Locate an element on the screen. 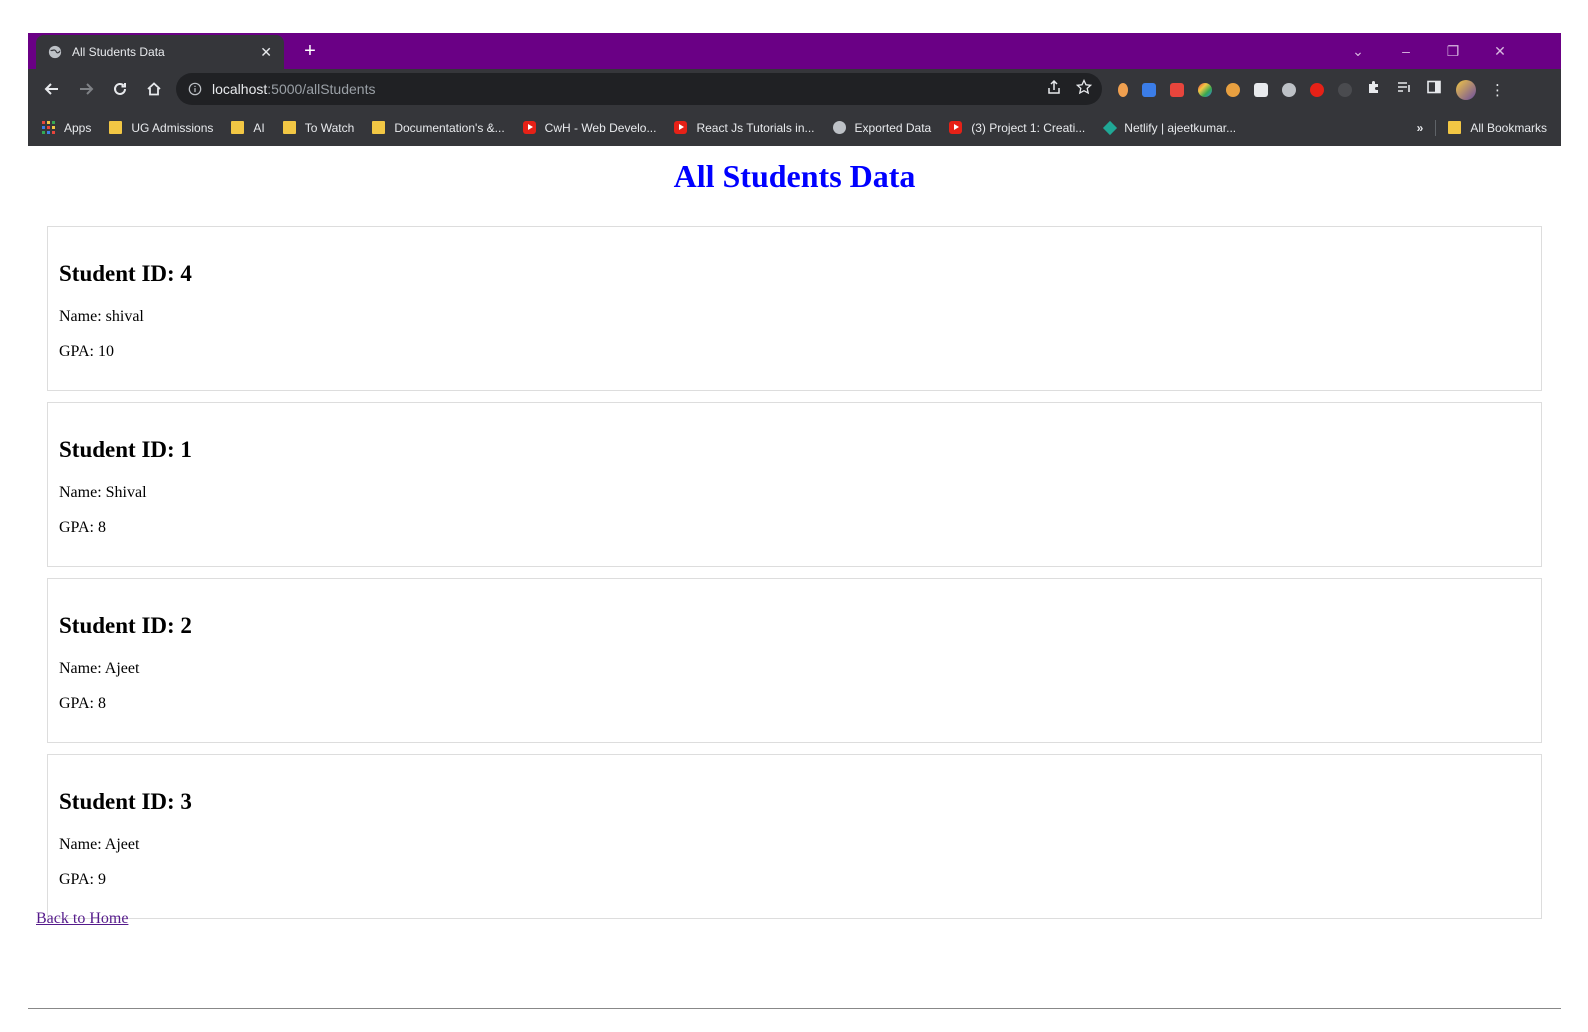 This screenshot has height=1032, width=1588. palette-icon is located at coordinates (1233, 89).